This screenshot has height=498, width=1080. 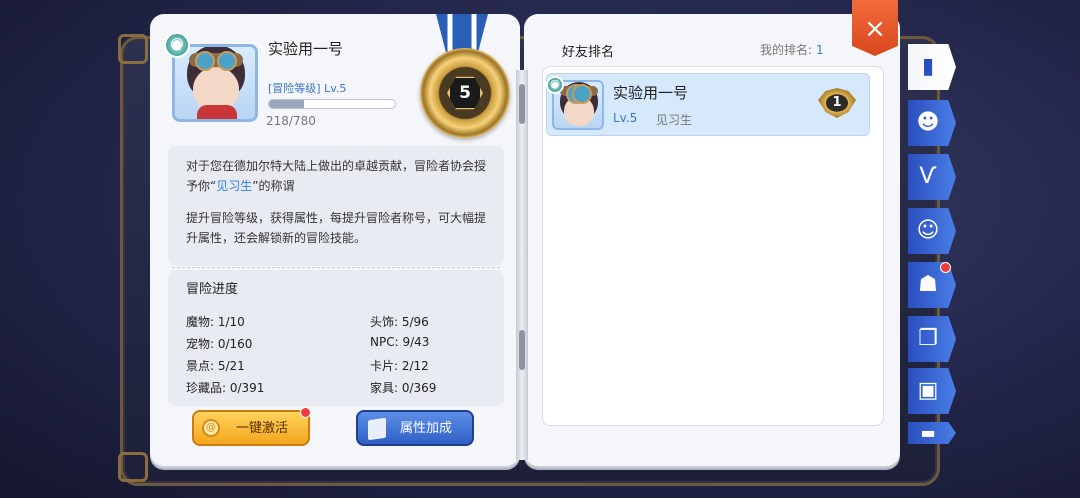 I want to click on description-paragraph-1: 对于您在德加尔特大陆上做出的卓越贡献，冒险者协会授予你“见习生”的称谓, so click(x=336, y=176).